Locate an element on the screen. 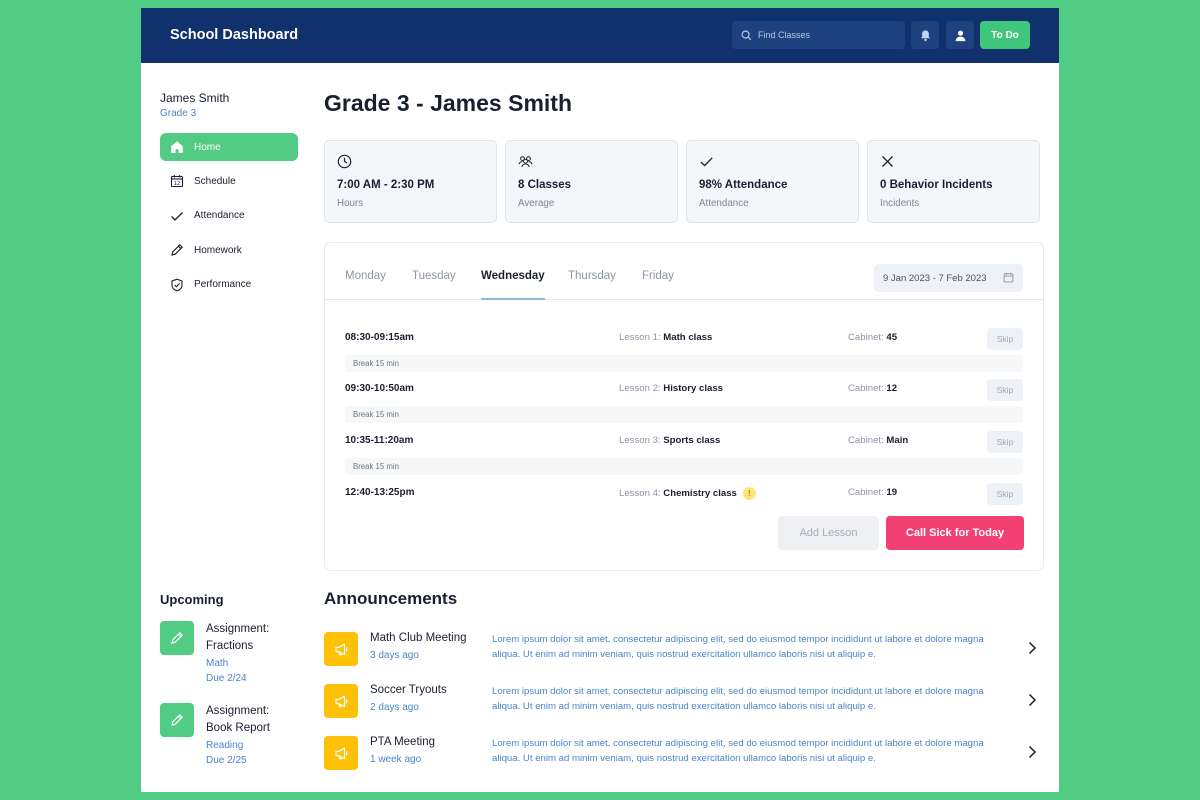  announcement-name: Soccer Tryouts is located at coordinates (408, 690).